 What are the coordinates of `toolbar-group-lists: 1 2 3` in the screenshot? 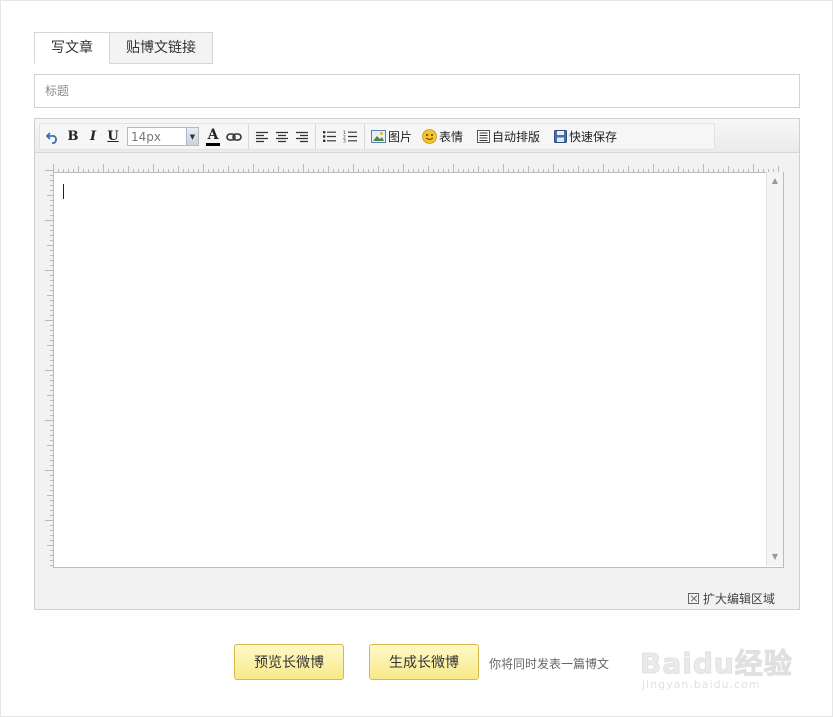 It's located at (340, 136).